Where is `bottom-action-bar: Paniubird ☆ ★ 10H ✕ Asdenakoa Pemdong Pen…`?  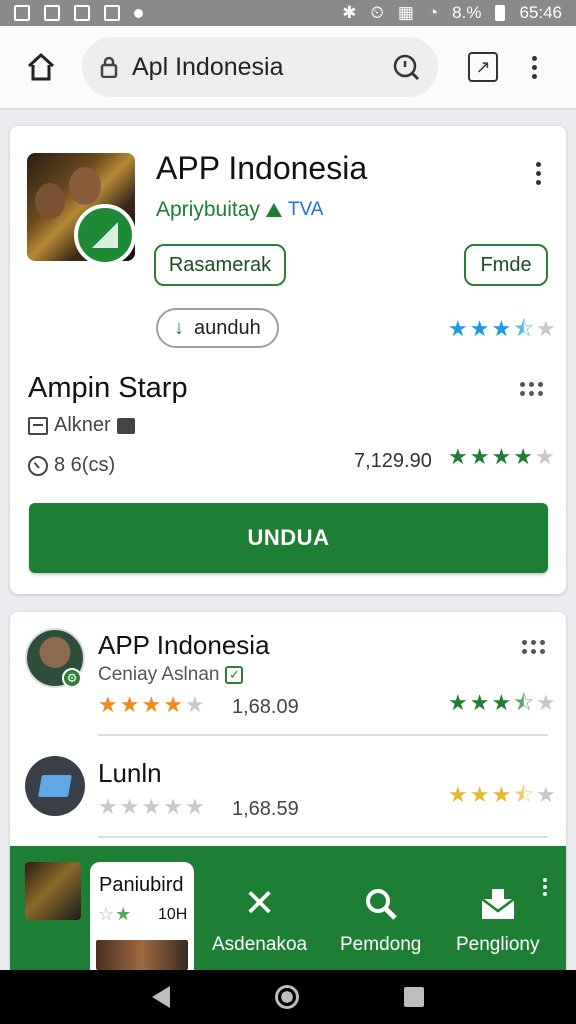
bottom-action-bar: Paniubird ☆ ★ 10H ✕ Asdenakoa Pemdong Pen… is located at coordinates (288, 908).